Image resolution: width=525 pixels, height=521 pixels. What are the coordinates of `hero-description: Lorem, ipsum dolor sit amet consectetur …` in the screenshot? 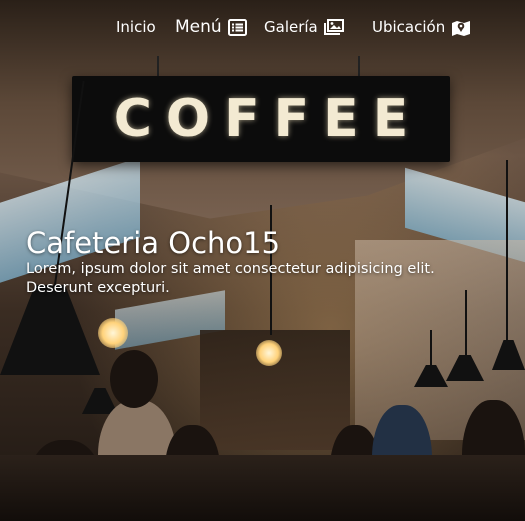 It's located at (230, 278).